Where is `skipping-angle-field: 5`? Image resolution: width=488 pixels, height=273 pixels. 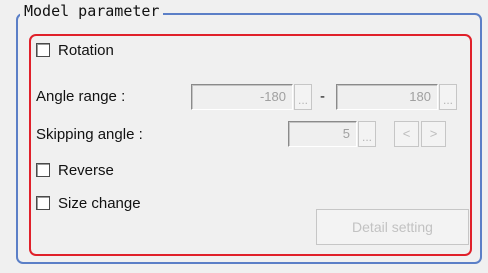 skipping-angle-field: 5 is located at coordinates (322, 134).